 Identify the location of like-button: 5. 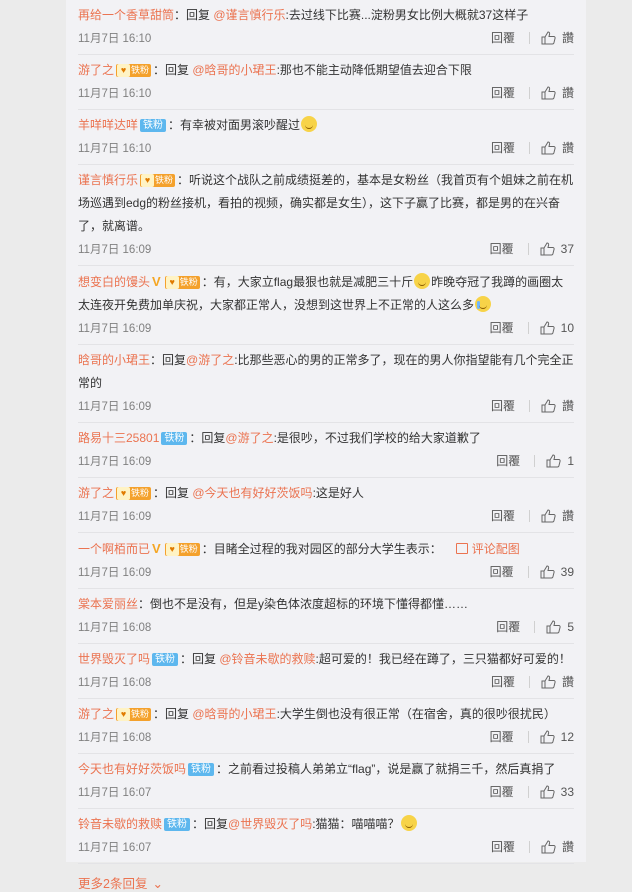
(560, 627).